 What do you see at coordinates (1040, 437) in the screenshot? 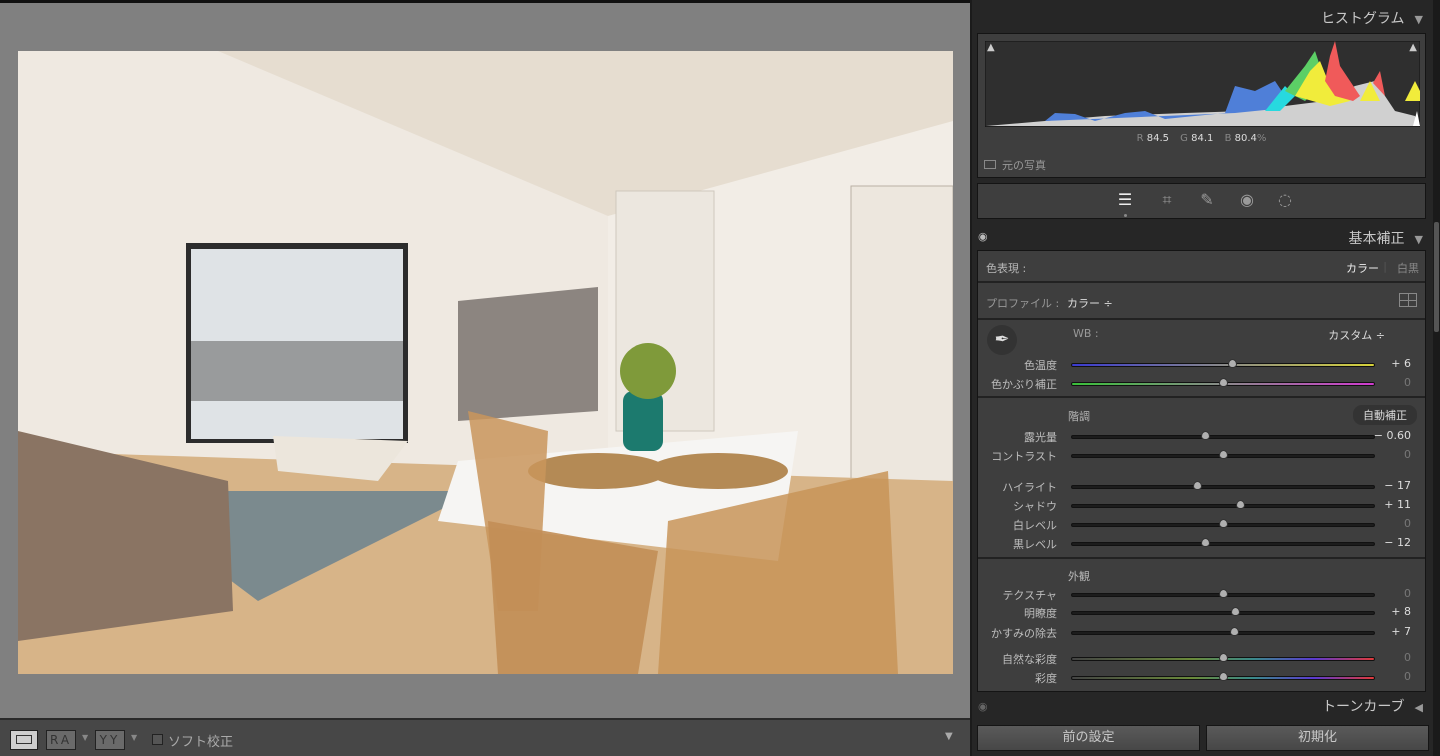
I see `slider-label: 露光量` at bounding box center [1040, 437].